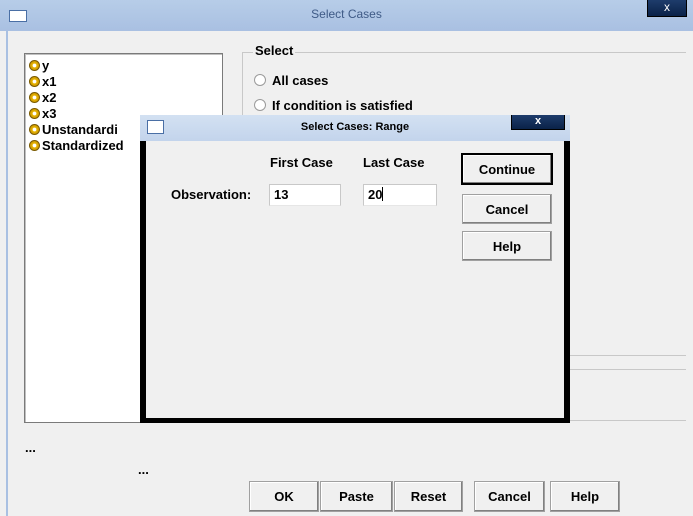  I want to click on range-dialog-title: Select Cases: Range, so click(355, 127).